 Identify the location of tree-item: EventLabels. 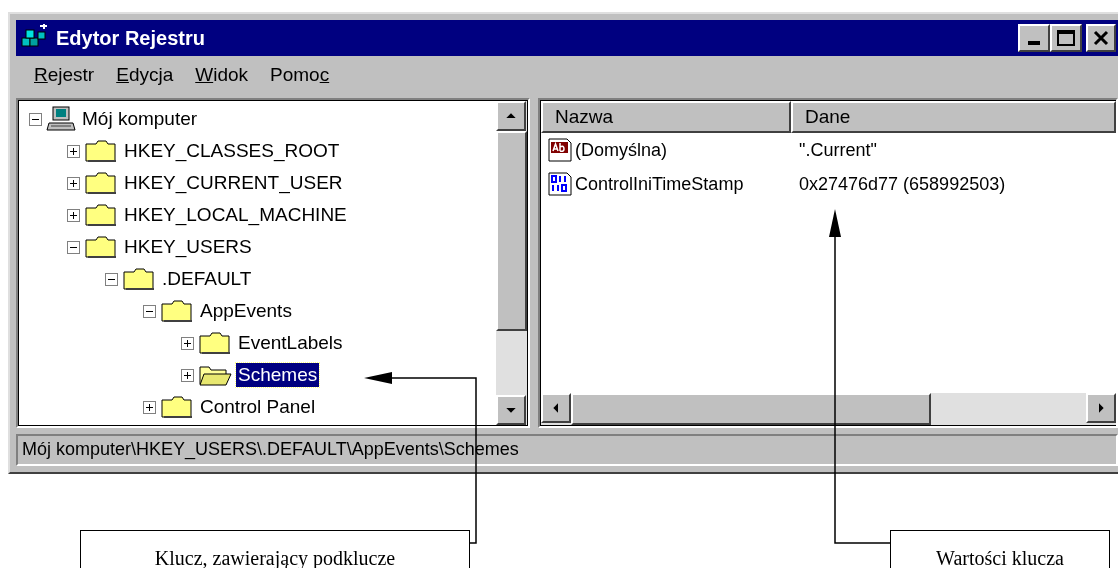
(290, 343).